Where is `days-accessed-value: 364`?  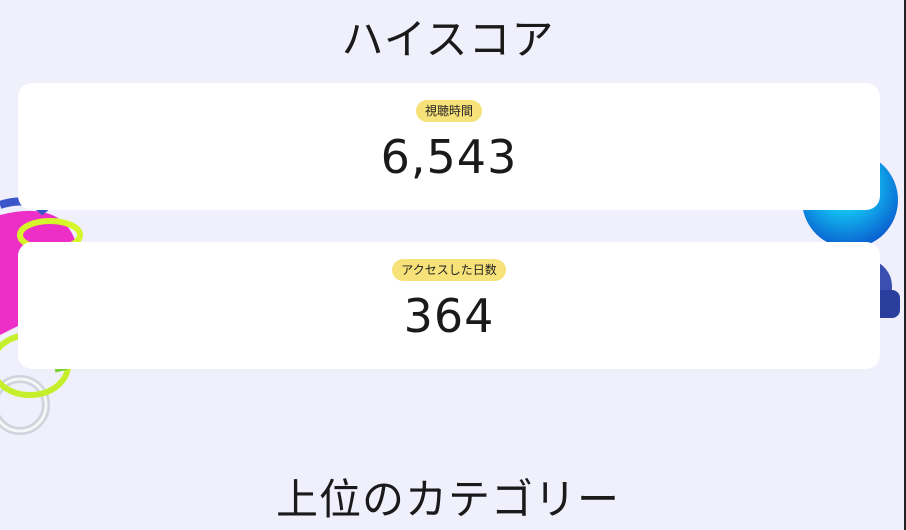 days-accessed-value: 364 is located at coordinates (449, 316).